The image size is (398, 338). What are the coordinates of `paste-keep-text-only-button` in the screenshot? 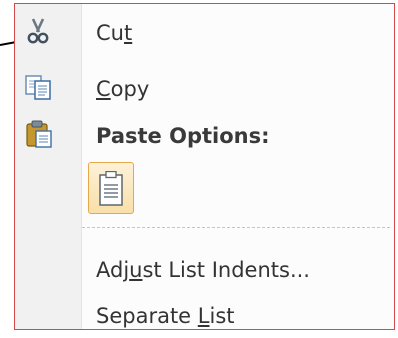 It's located at (111, 188).